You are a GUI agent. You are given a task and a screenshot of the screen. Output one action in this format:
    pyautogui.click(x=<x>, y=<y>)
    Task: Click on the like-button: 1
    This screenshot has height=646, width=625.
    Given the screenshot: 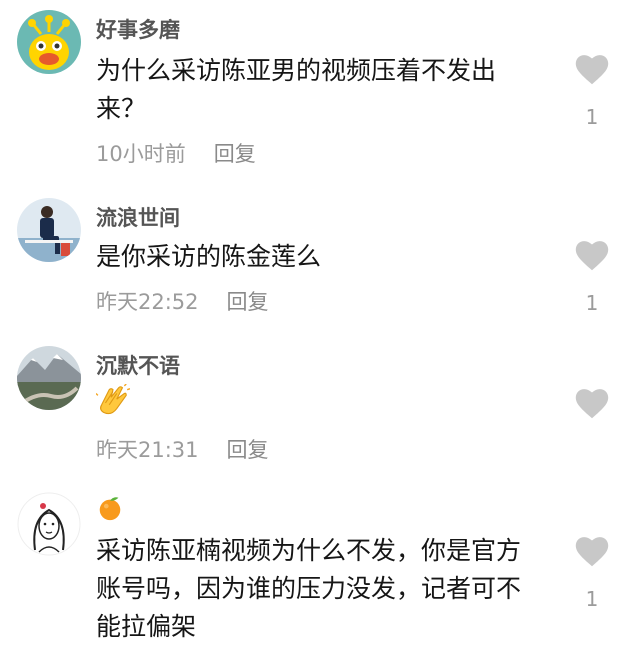 What is the action you would take?
    pyautogui.click(x=592, y=573)
    